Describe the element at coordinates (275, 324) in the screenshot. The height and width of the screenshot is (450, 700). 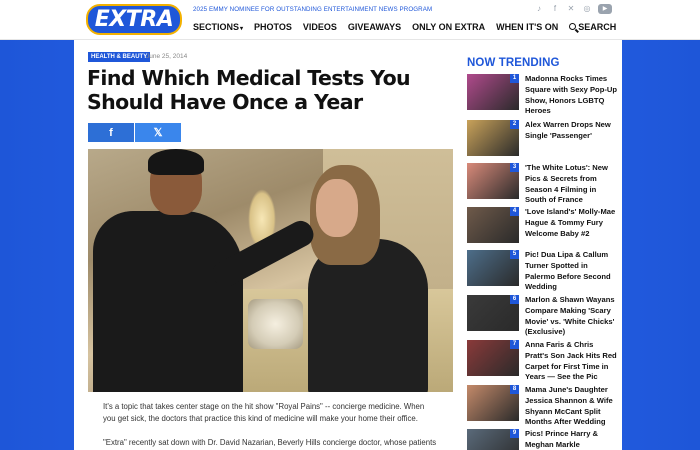
I see `hero-glass-sculpture` at that location.